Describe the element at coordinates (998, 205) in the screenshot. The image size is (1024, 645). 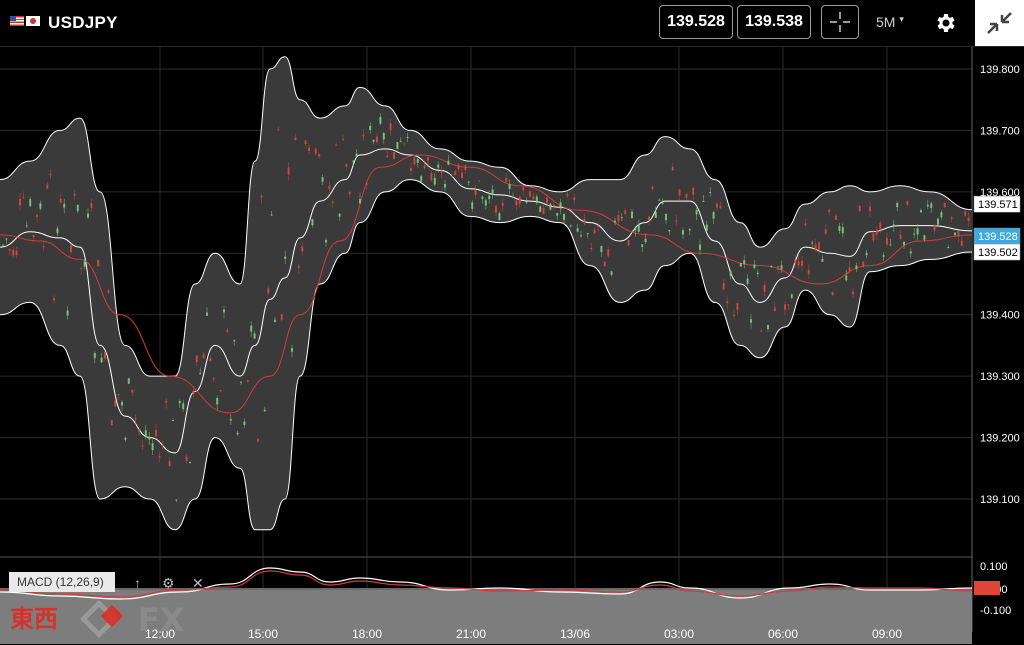
I see `upper-band-price-label: 139.571` at that location.